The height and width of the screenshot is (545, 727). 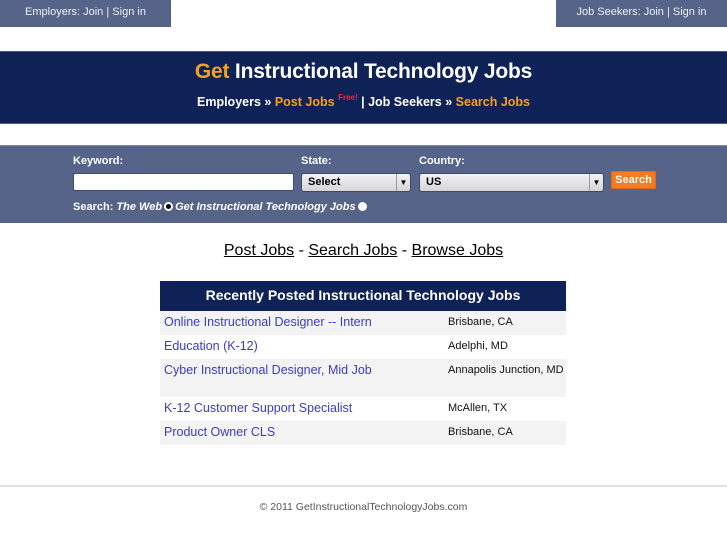 What do you see at coordinates (478, 408) in the screenshot?
I see `job-location: McAllen, TX` at bounding box center [478, 408].